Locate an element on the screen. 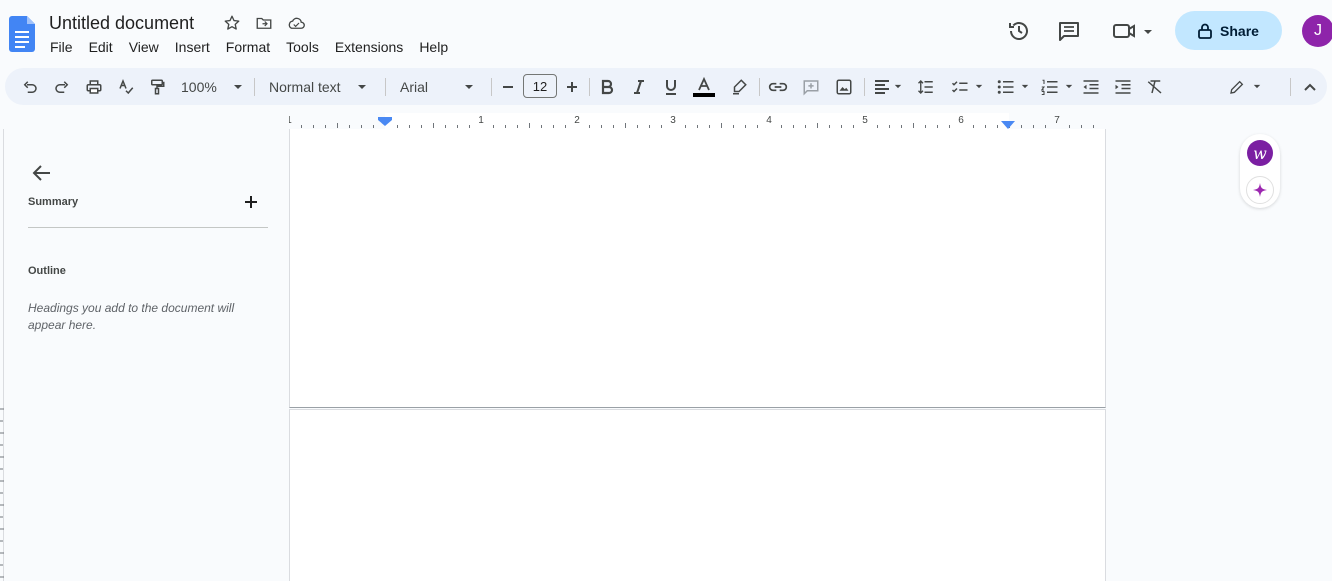 The width and height of the screenshot is (1332, 581). meet-icon is located at coordinates (1133, 31).